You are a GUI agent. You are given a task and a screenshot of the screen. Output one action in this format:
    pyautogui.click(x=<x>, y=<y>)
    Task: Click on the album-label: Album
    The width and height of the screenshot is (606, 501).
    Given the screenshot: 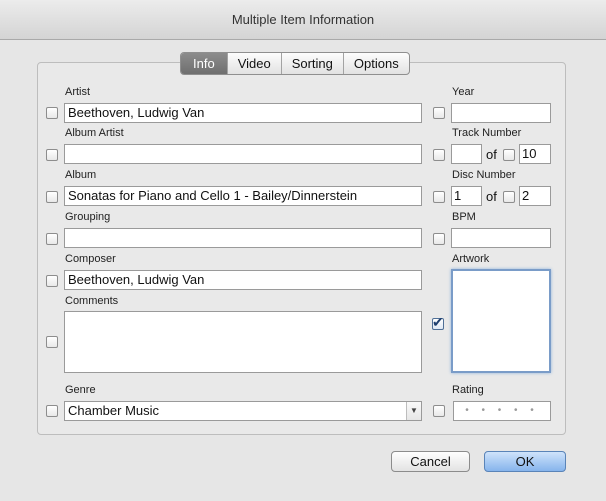 What is the action you would take?
    pyautogui.click(x=81, y=175)
    